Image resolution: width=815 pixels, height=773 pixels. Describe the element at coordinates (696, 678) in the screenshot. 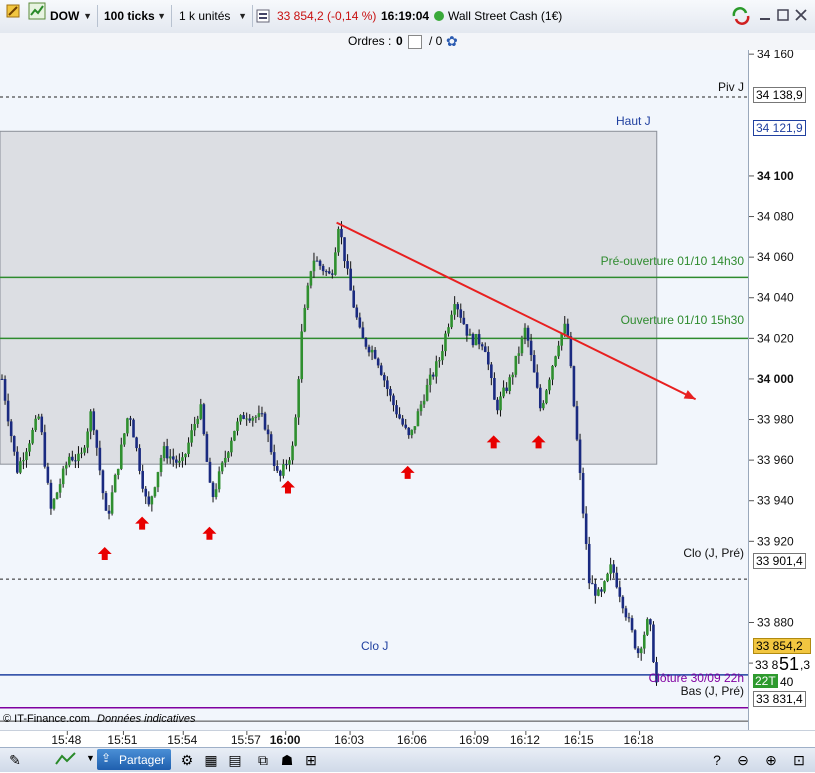

I see `level-label-cloture: Clôture 30/09 22h` at that location.